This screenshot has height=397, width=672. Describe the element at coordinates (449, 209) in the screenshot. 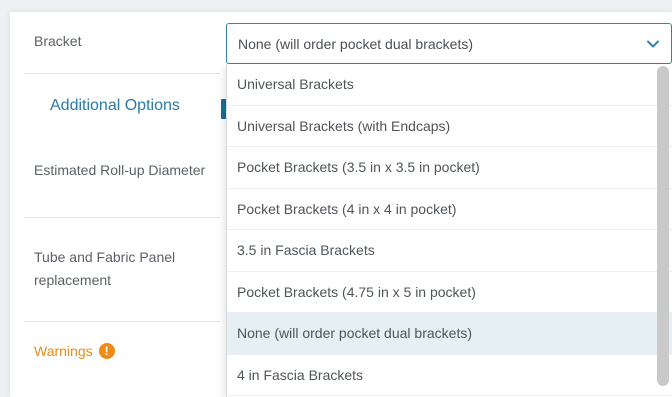

I see `dropdown-option: Pocket Brackets (4 in x 4 in pocket)` at that location.